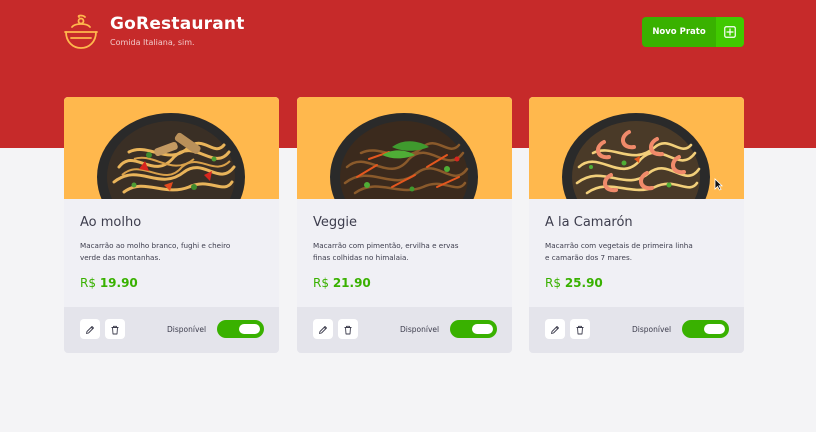  Describe the element at coordinates (619, 245) in the screenshot. I see `dish-description-line: Macarrão com vegetais de primeira linha` at that location.